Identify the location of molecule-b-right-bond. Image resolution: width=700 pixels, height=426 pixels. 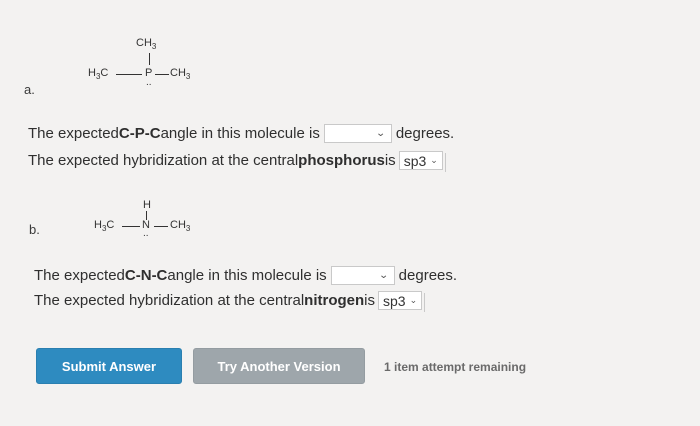
(161, 226).